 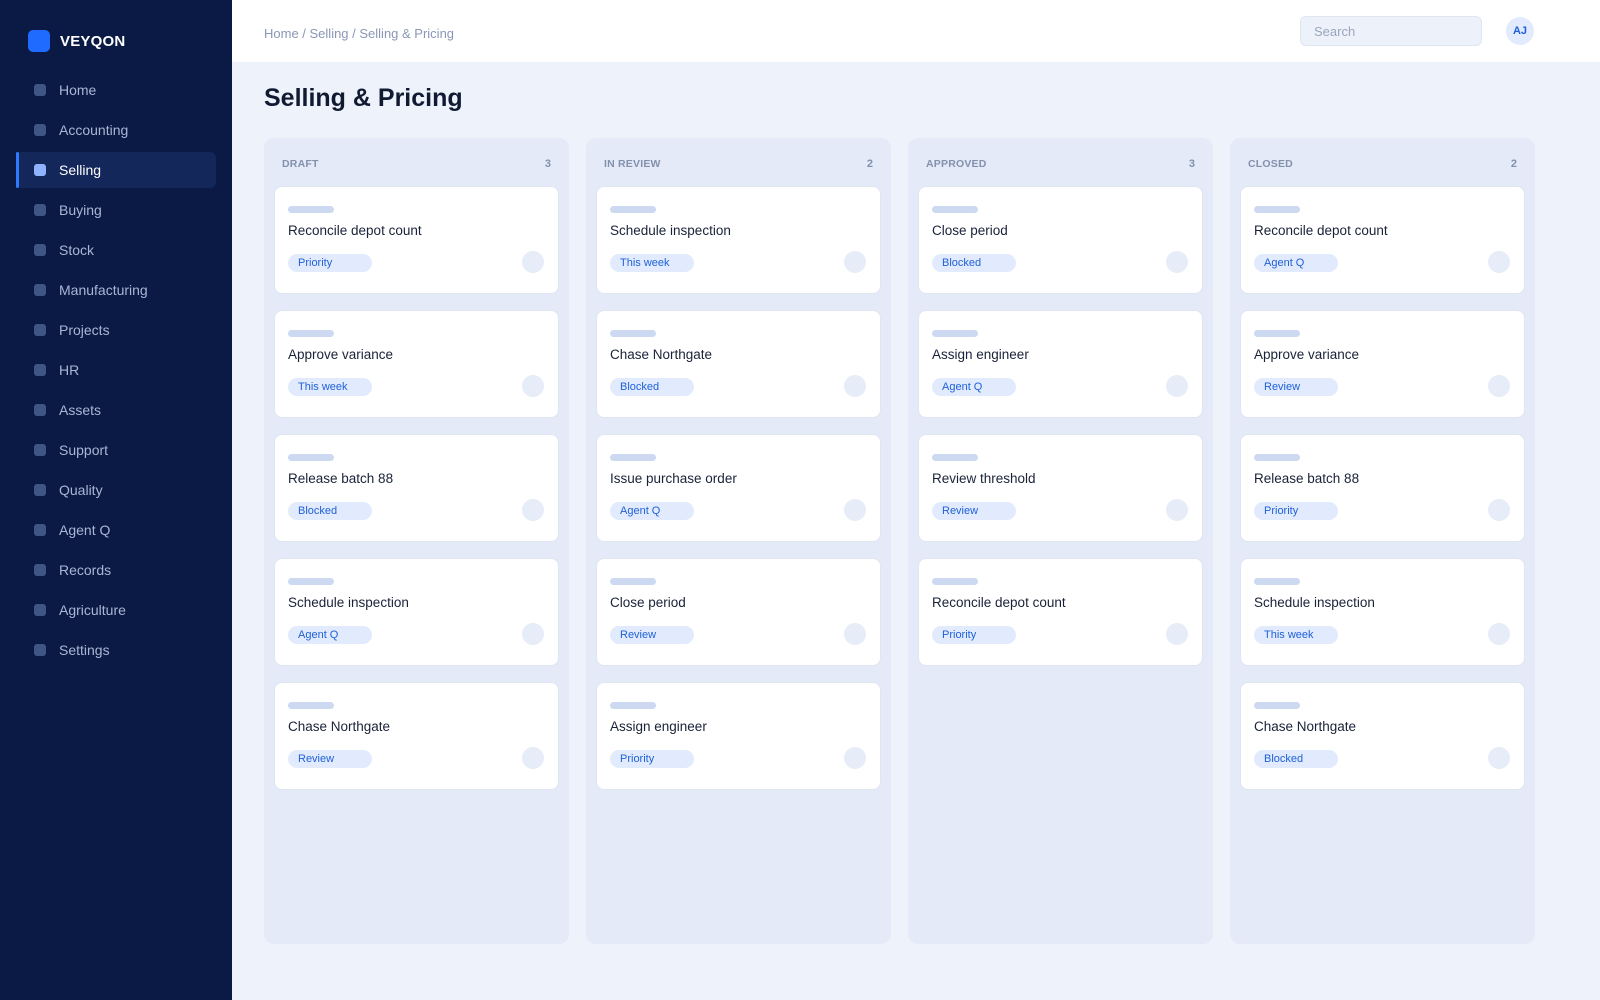 What do you see at coordinates (116, 450) in the screenshot?
I see `sidebar-item-support: Support` at bounding box center [116, 450].